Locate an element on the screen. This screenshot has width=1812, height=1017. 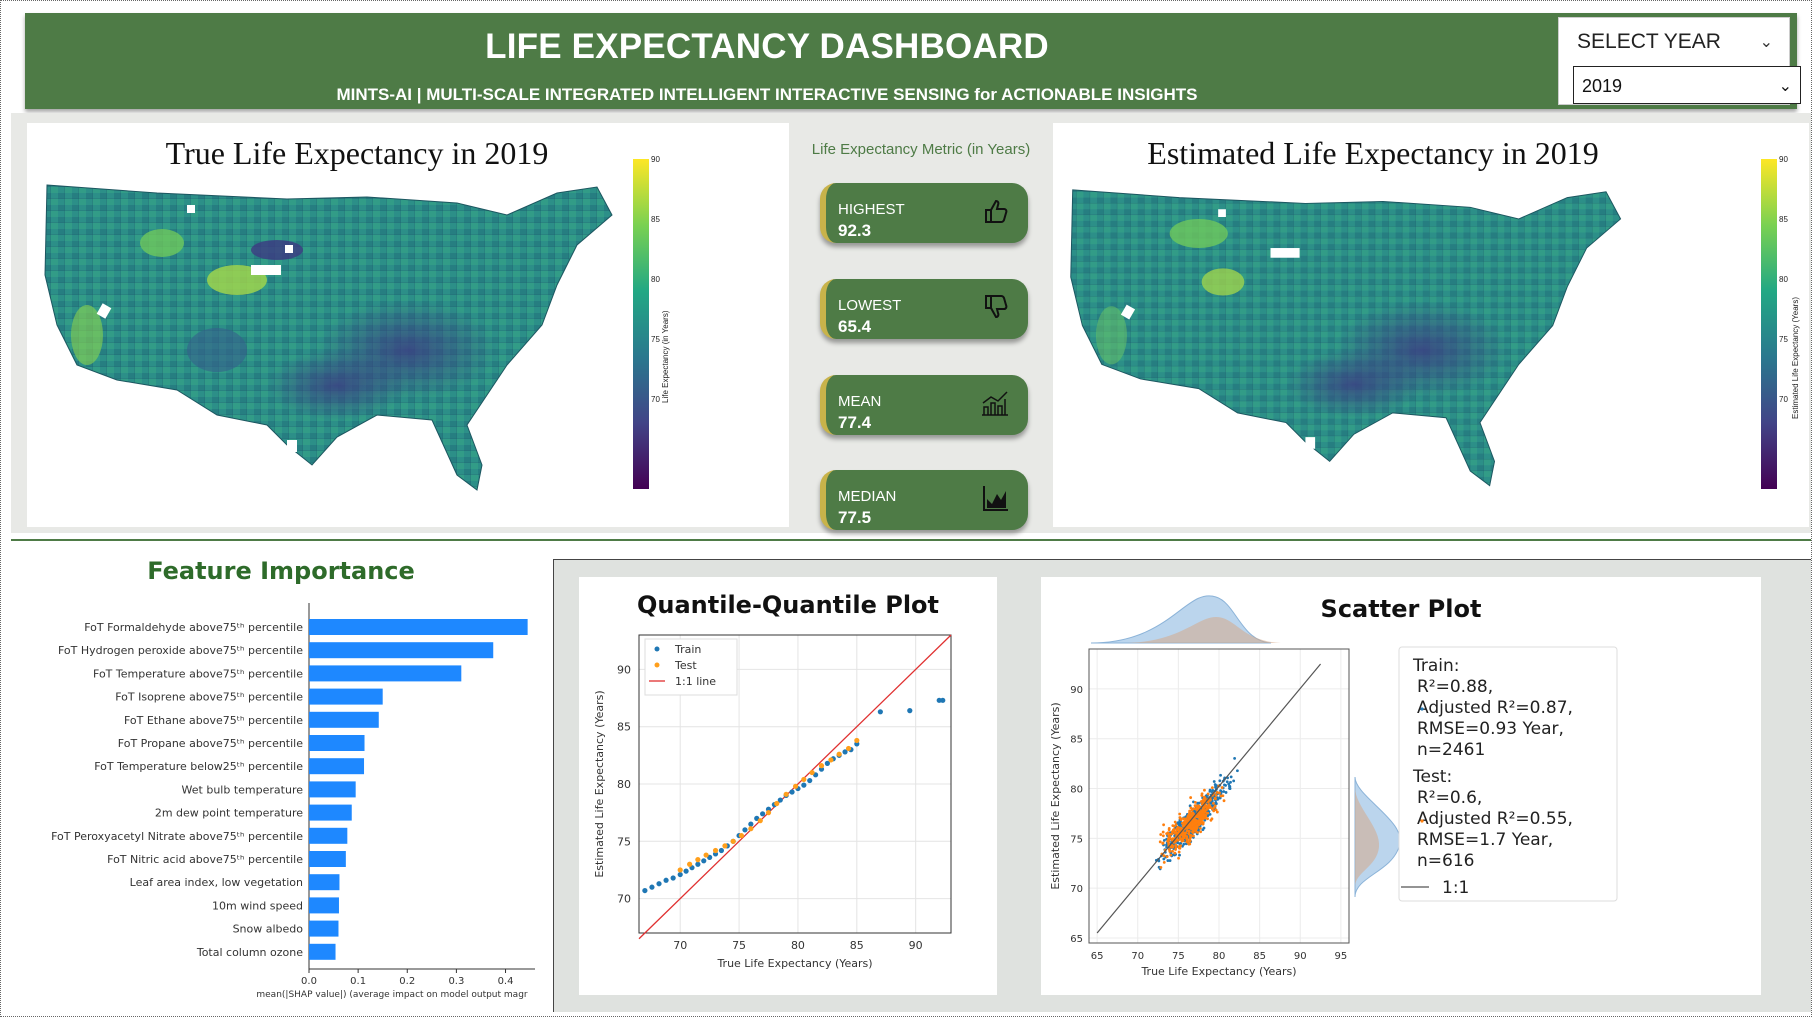
bar-category-label: FoT Isoprene above75ᵗʰ percentile is located at coordinates (209, 697).